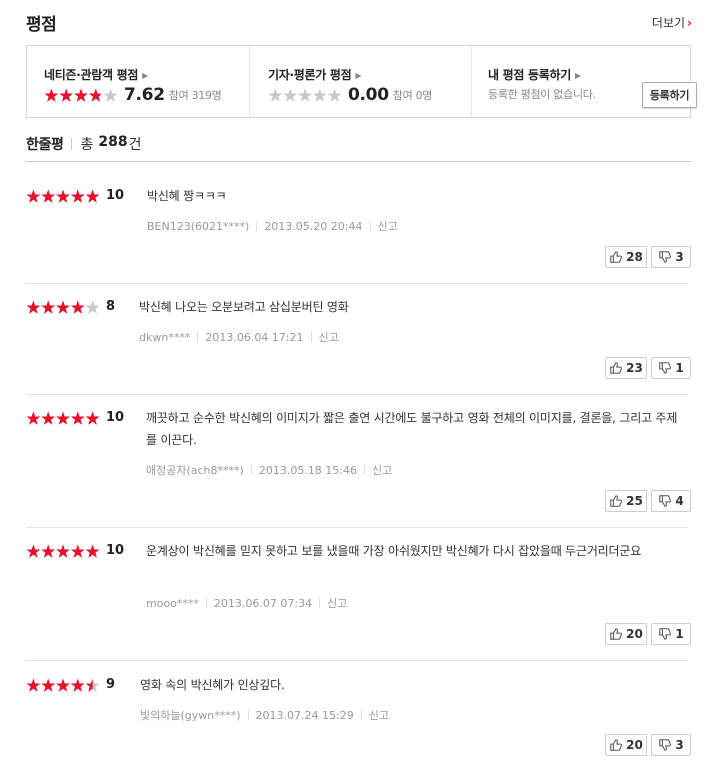 The height and width of the screenshot is (767, 708). Describe the element at coordinates (133, 95) in the screenshot. I see `audience-score-row: 7.62 참여 319명` at that location.